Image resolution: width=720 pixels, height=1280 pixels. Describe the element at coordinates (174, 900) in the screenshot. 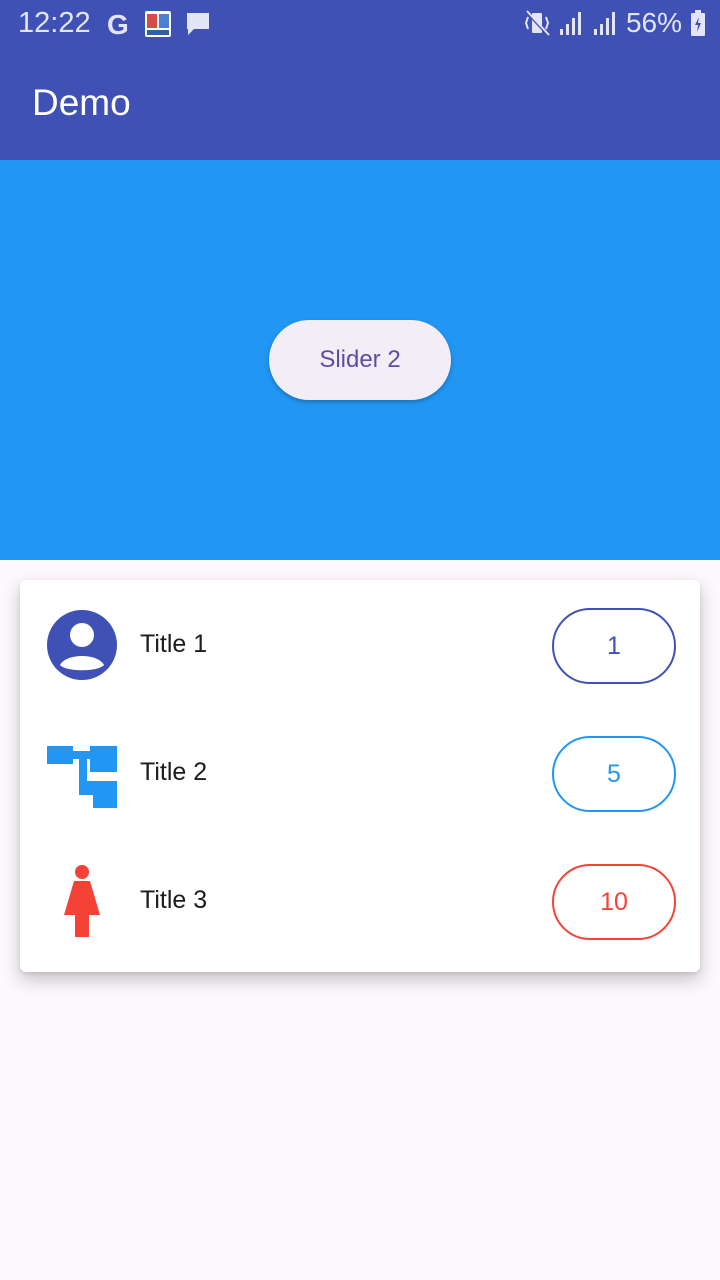

I see `list-item-title: Title 3` at that location.